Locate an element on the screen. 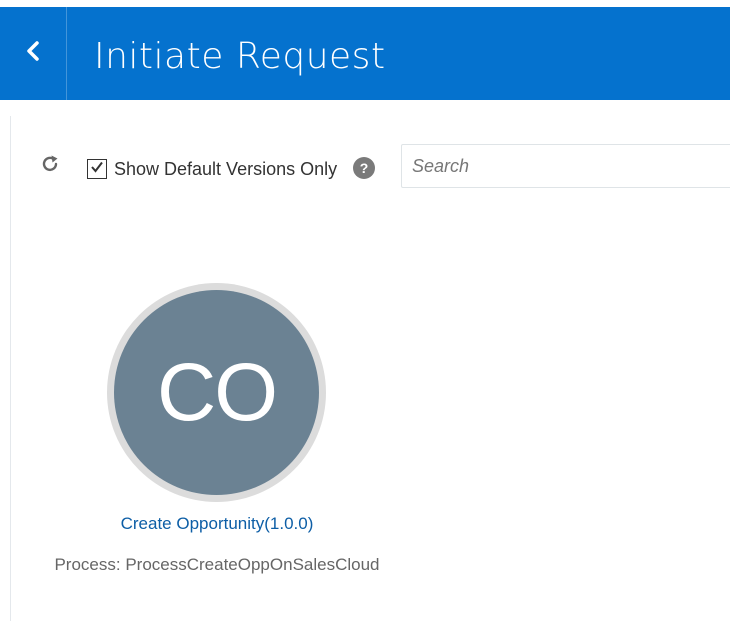 Image resolution: width=730 pixels, height=621 pixels. avatar-initials: CO is located at coordinates (216, 392).